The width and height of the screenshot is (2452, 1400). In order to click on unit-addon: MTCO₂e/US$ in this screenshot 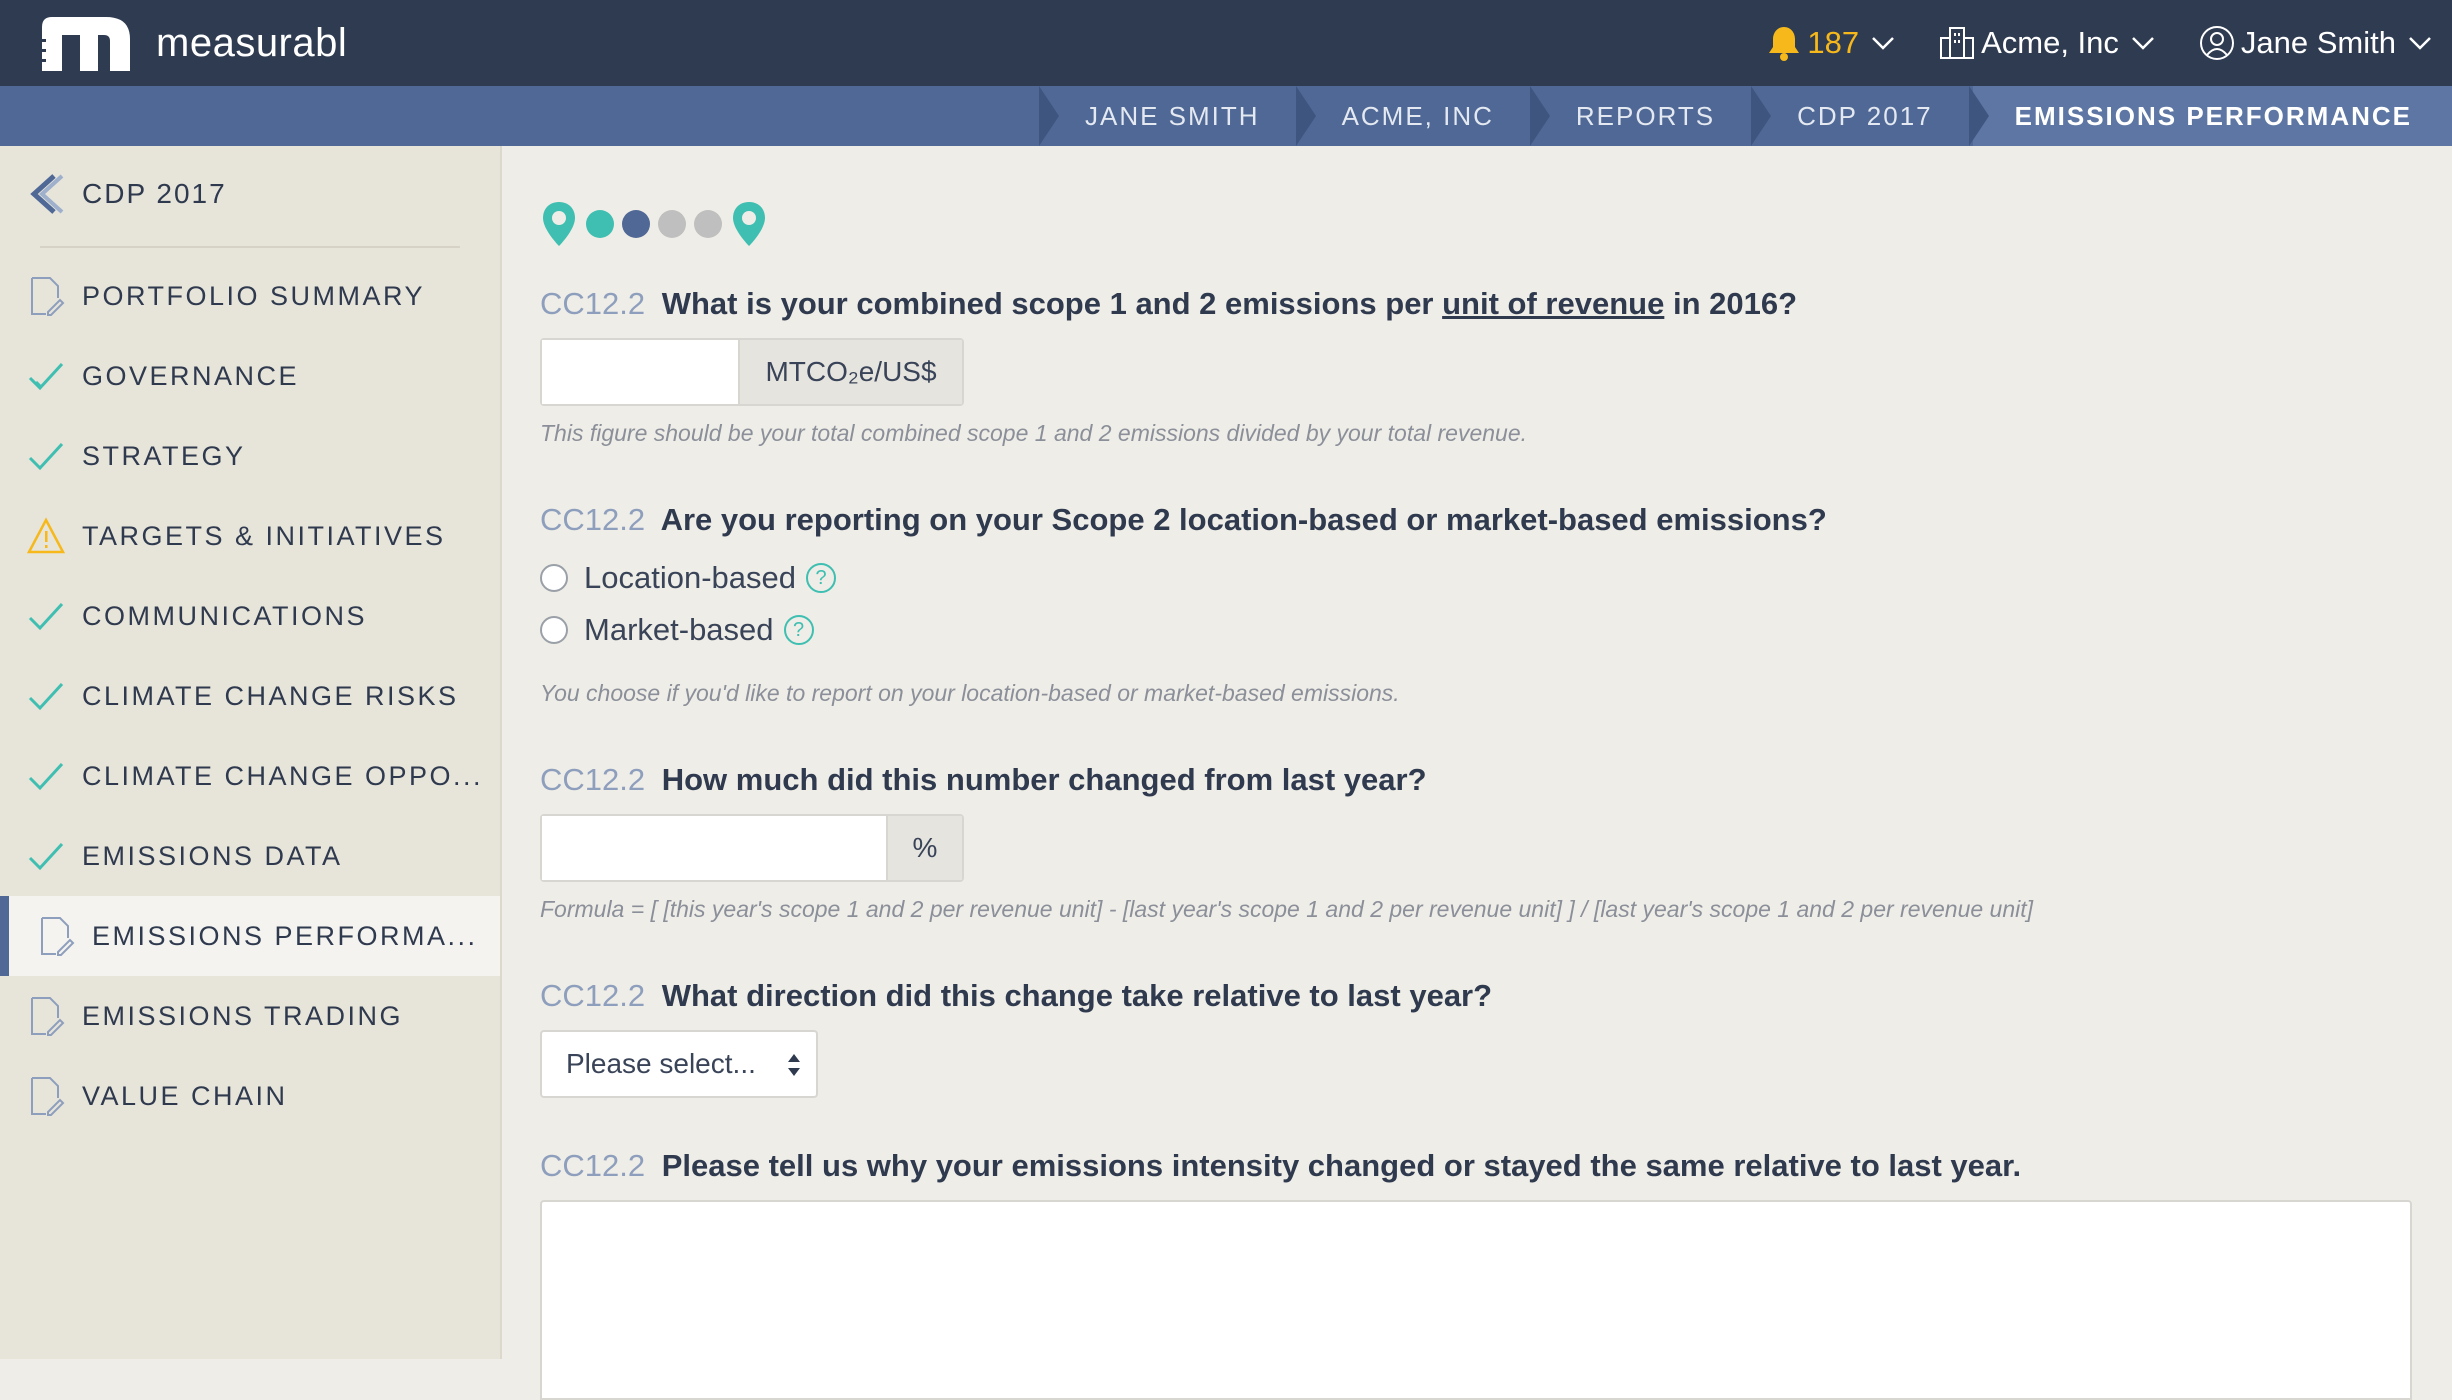, I will do `click(850, 372)`.